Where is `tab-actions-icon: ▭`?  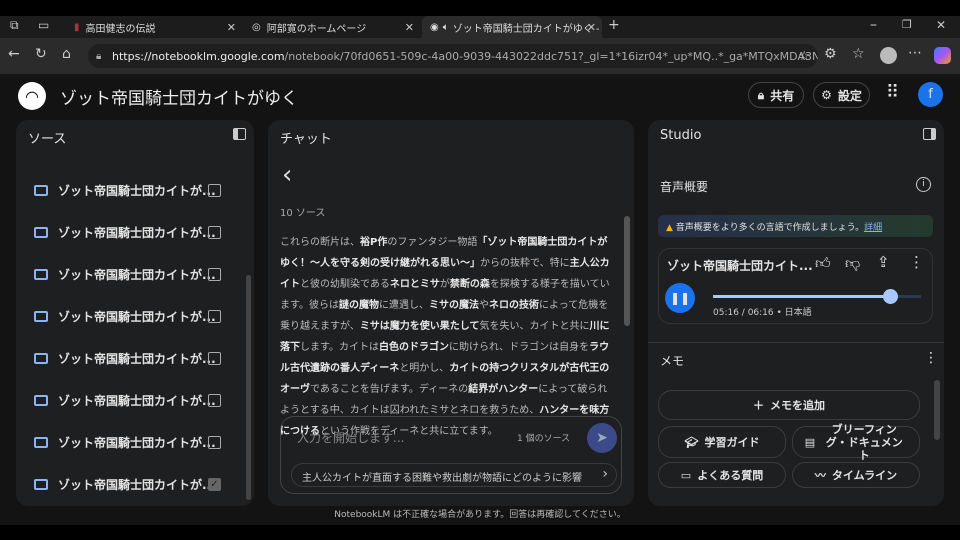 tab-actions-icon: ▭ is located at coordinates (43, 25).